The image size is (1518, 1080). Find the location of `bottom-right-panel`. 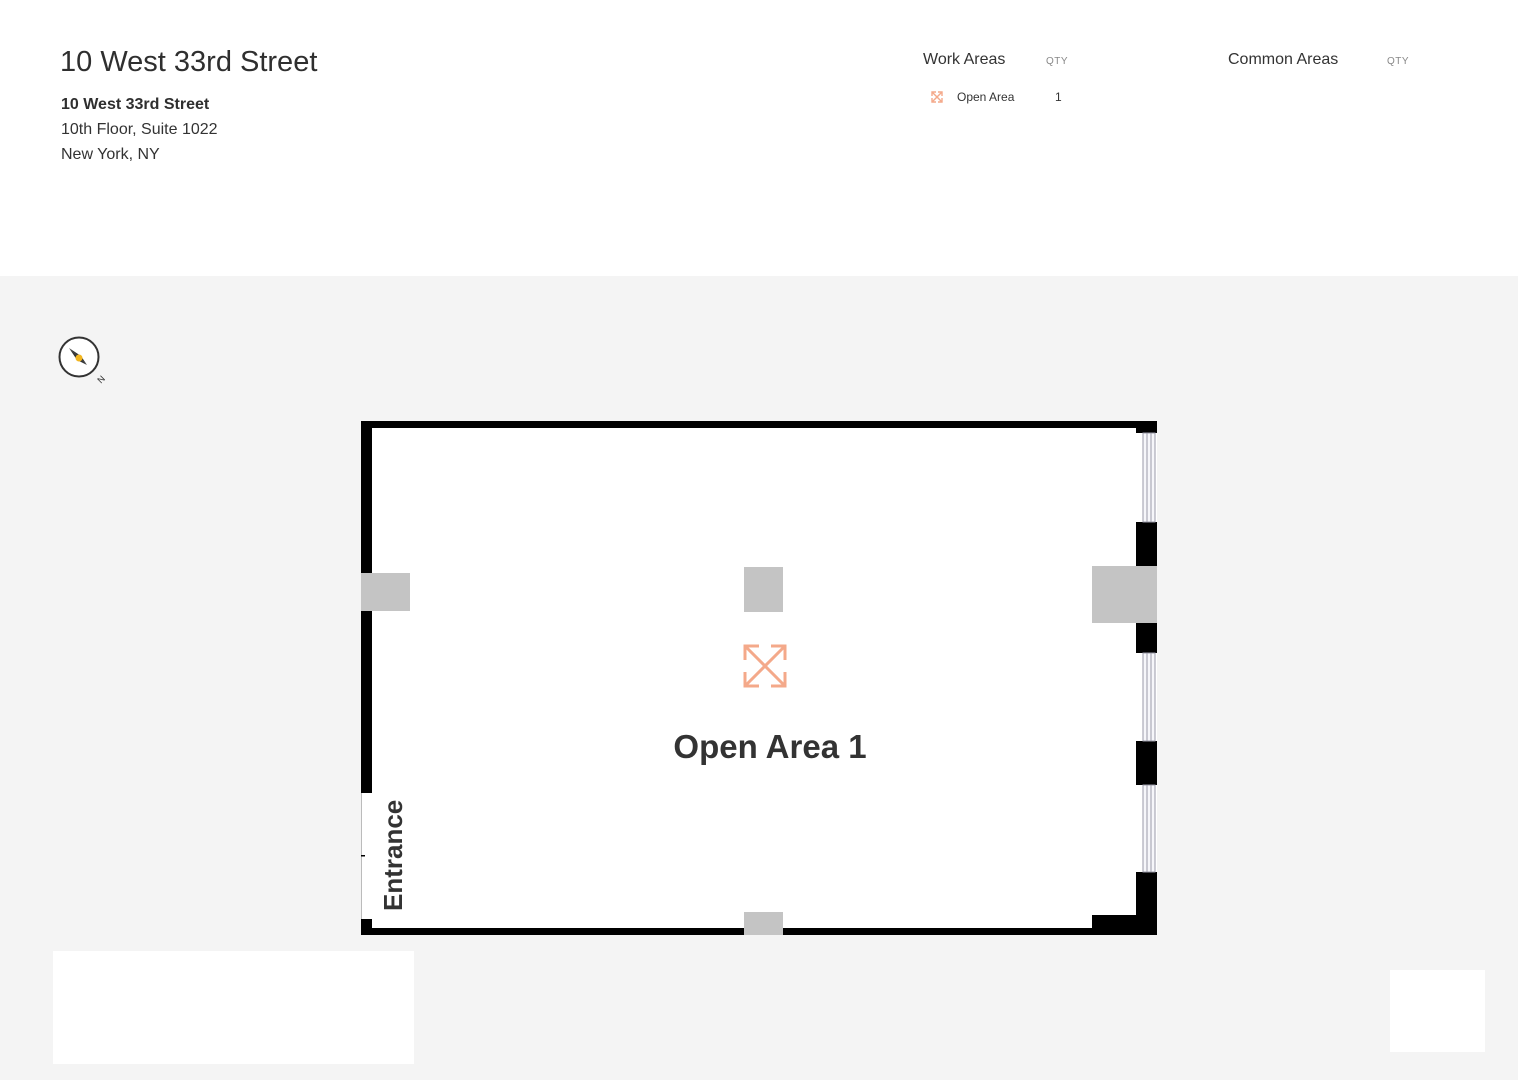

bottom-right-panel is located at coordinates (1437, 1011).